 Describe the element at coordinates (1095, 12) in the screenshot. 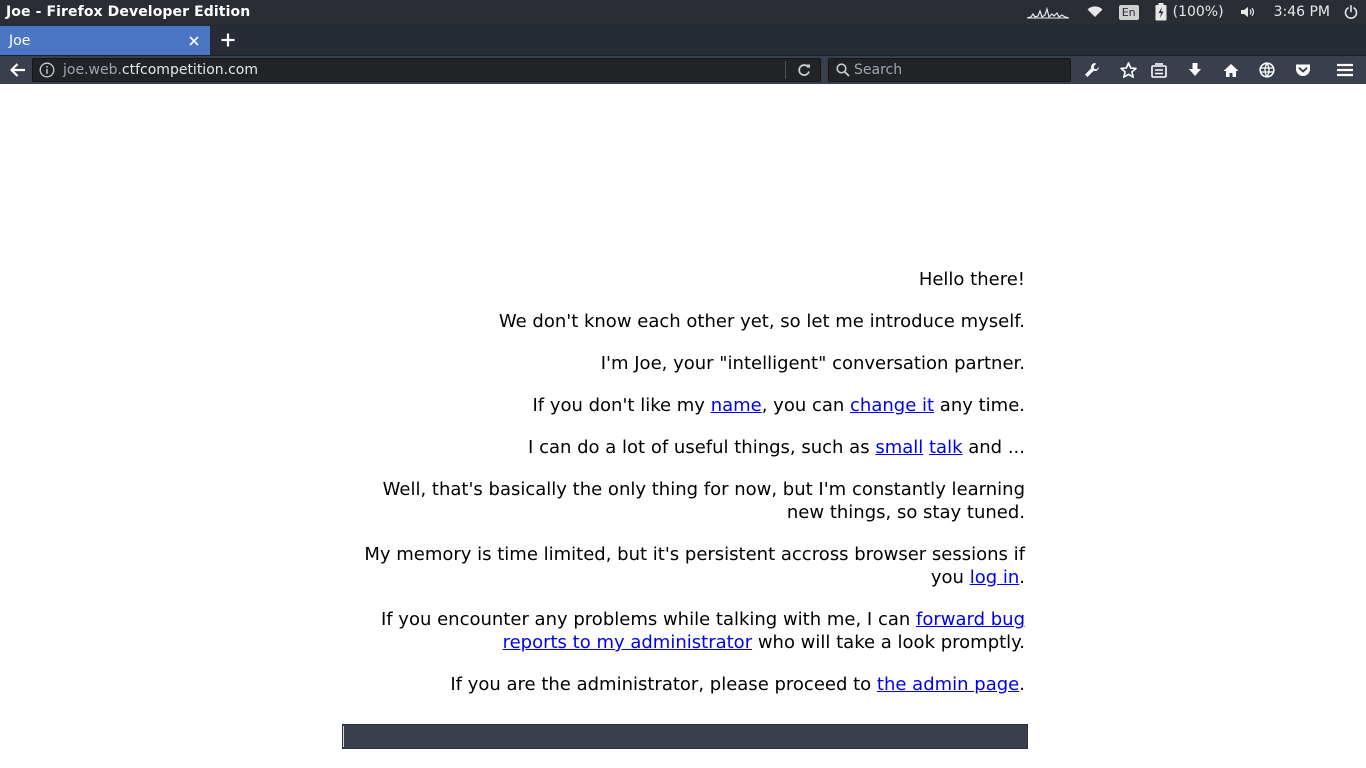

I see `wifi-icon` at that location.